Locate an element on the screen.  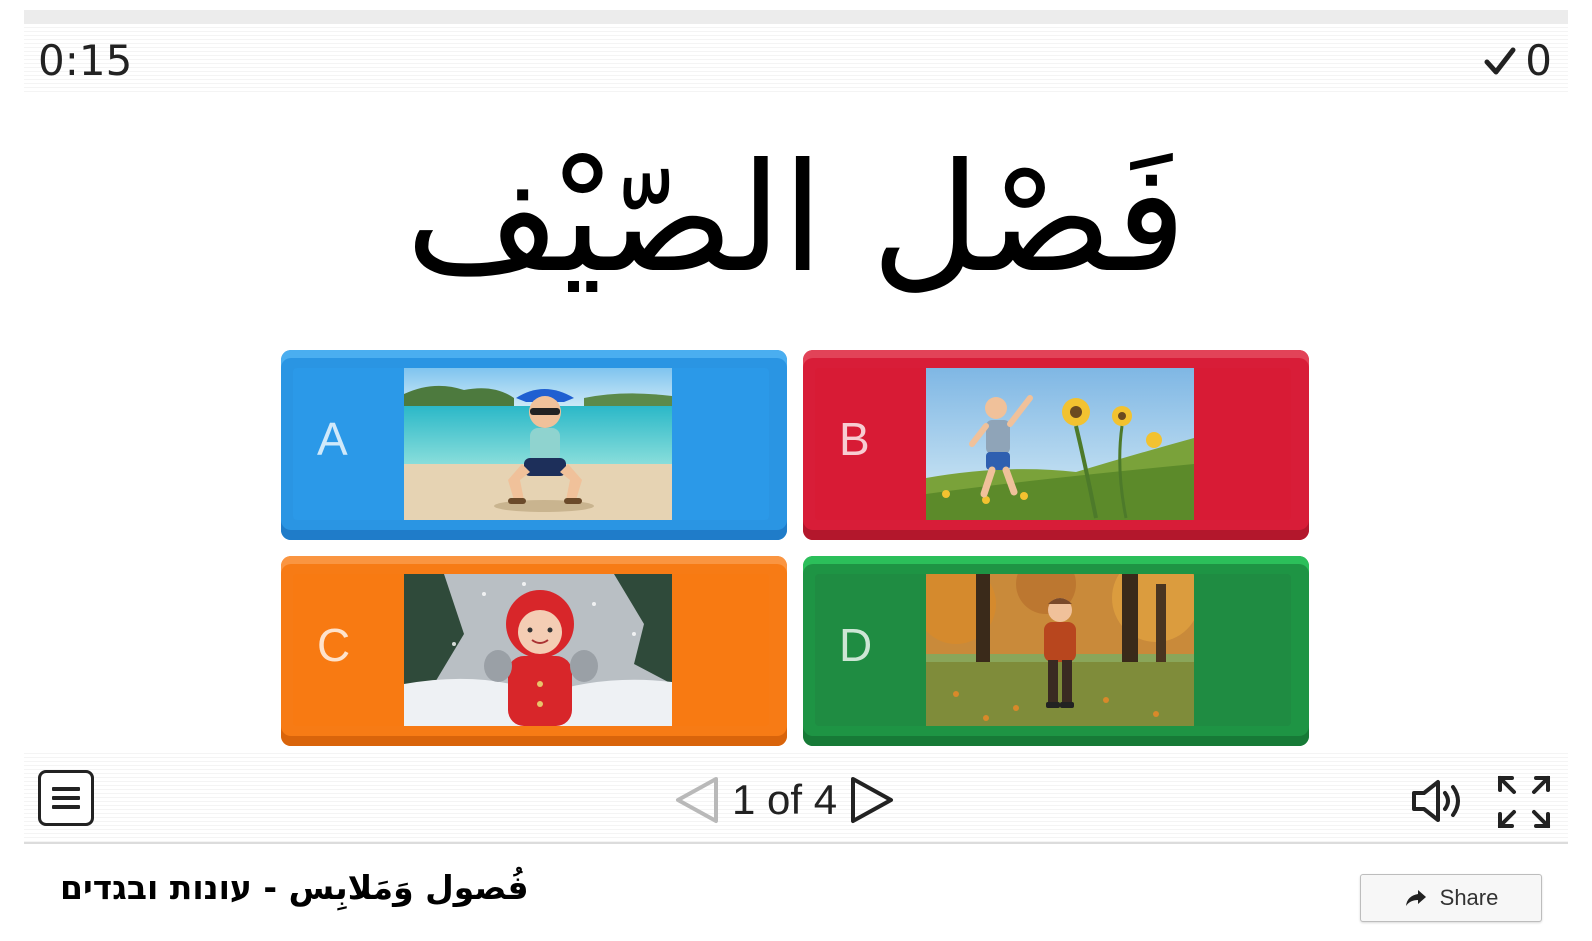
share-button: Share is located at coordinates (1451, 898).